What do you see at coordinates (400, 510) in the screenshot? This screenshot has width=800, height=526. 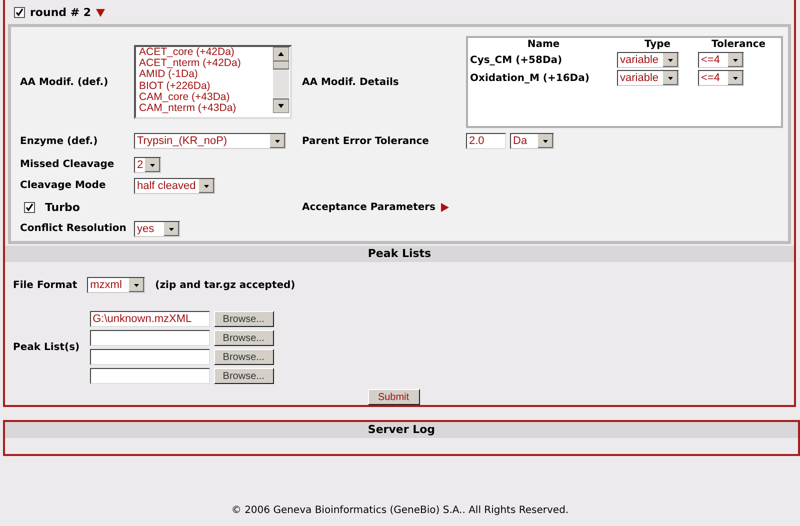 I see `copyright-text: © 2006 Geneva Bioinformatics (GeneBio) S.A.. All Rights Reserved.` at bounding box center [400, 510].